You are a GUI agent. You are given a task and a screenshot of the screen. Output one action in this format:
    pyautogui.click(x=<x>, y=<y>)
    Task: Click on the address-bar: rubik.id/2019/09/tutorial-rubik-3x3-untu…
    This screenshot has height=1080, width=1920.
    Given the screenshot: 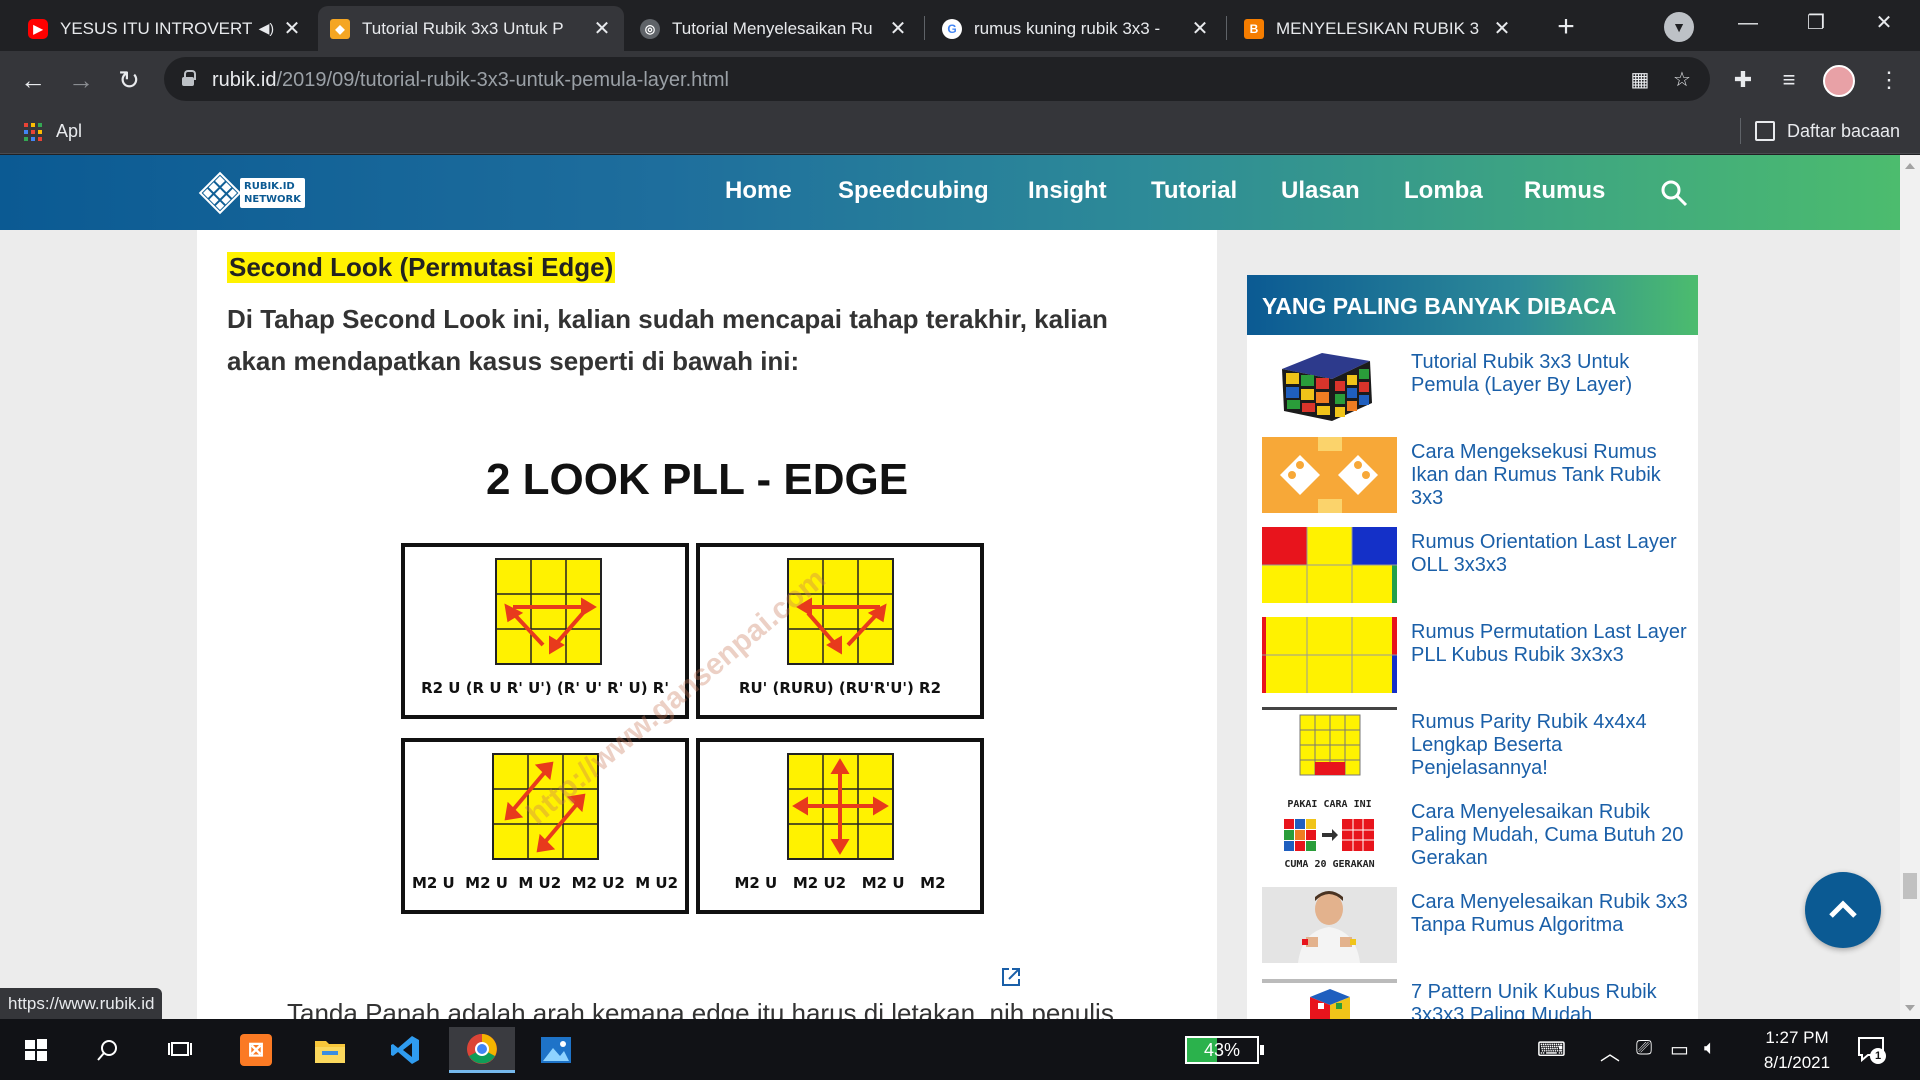 What is the action you would take?
    pyautogui.click(x=937, y=79)
    